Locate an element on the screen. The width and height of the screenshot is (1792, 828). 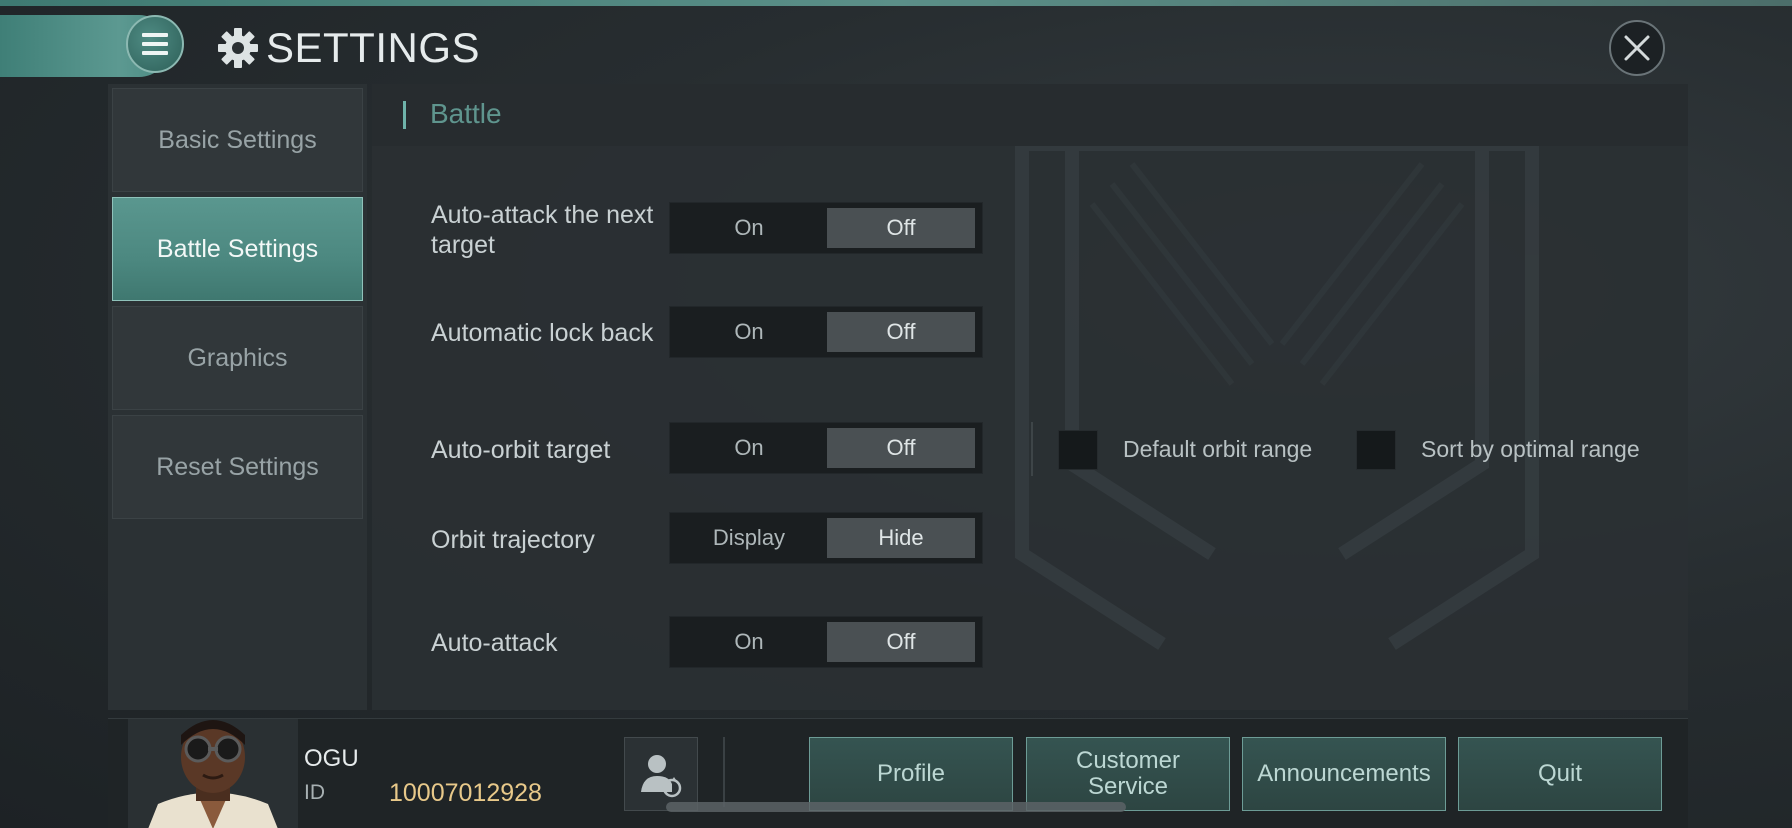
switch-account-button is located at coordinates (661, 774).